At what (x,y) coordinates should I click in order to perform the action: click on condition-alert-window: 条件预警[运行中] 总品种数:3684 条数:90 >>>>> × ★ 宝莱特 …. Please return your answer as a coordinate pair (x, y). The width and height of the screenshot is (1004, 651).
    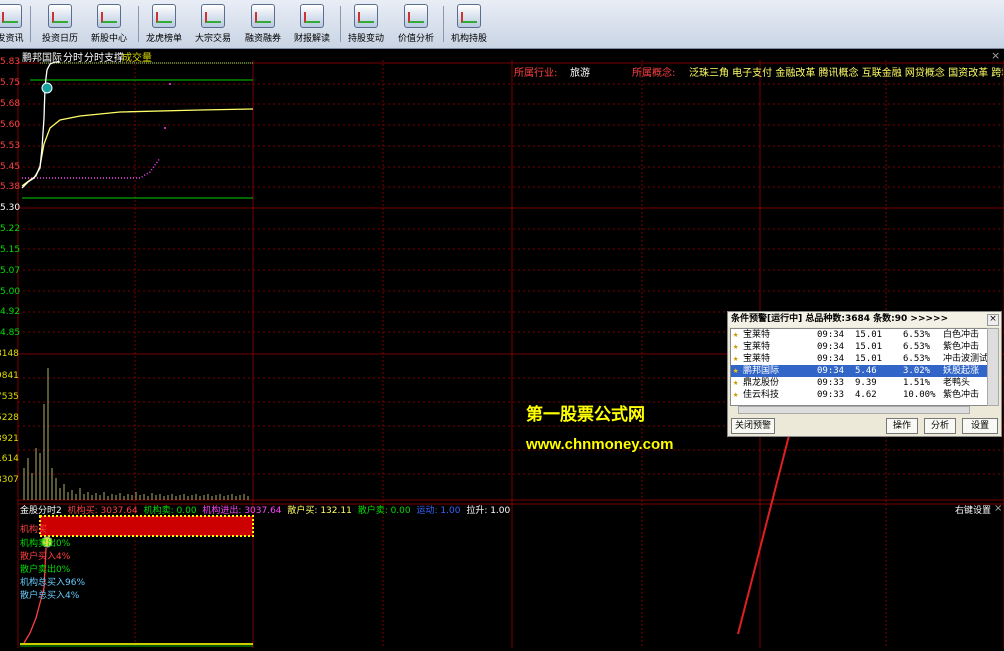
    Looking at the image, I should click on (864, 374).